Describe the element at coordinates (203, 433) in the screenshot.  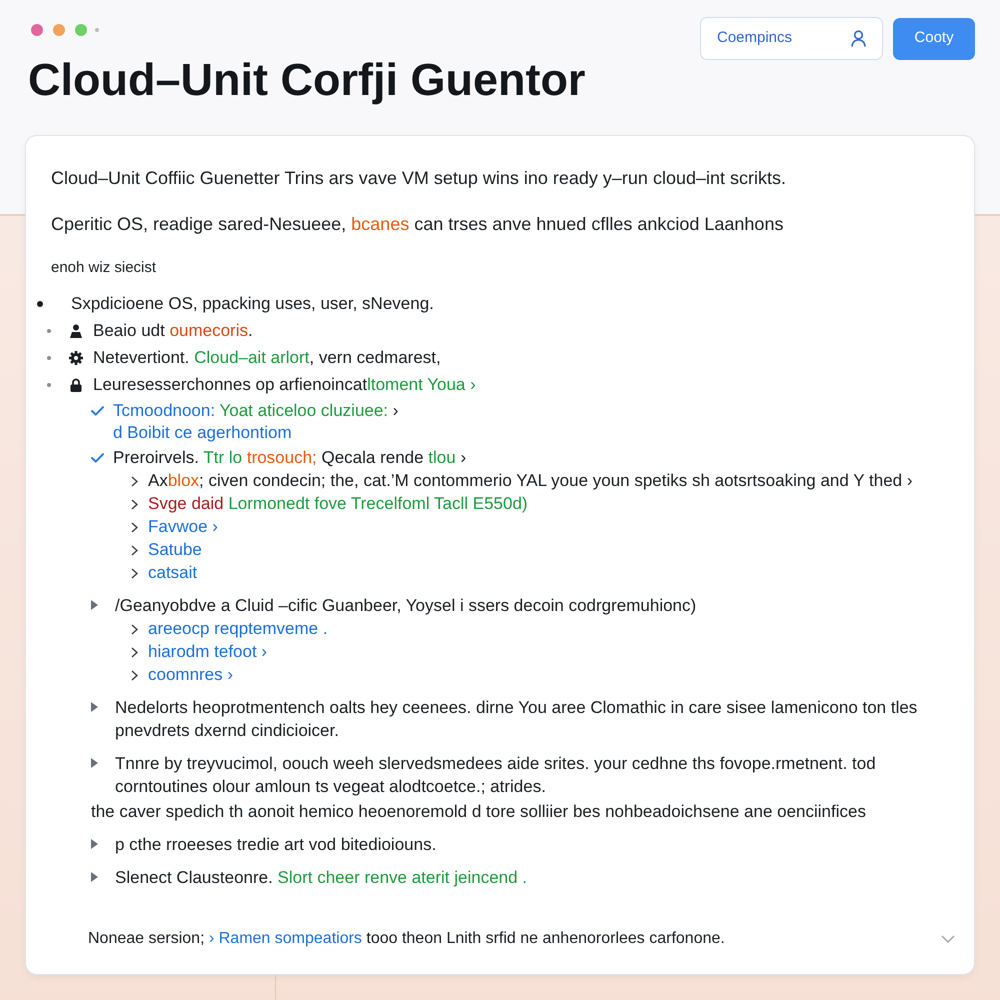
I see `list-item-note: d Boibit ce agerhontiom` at that location.